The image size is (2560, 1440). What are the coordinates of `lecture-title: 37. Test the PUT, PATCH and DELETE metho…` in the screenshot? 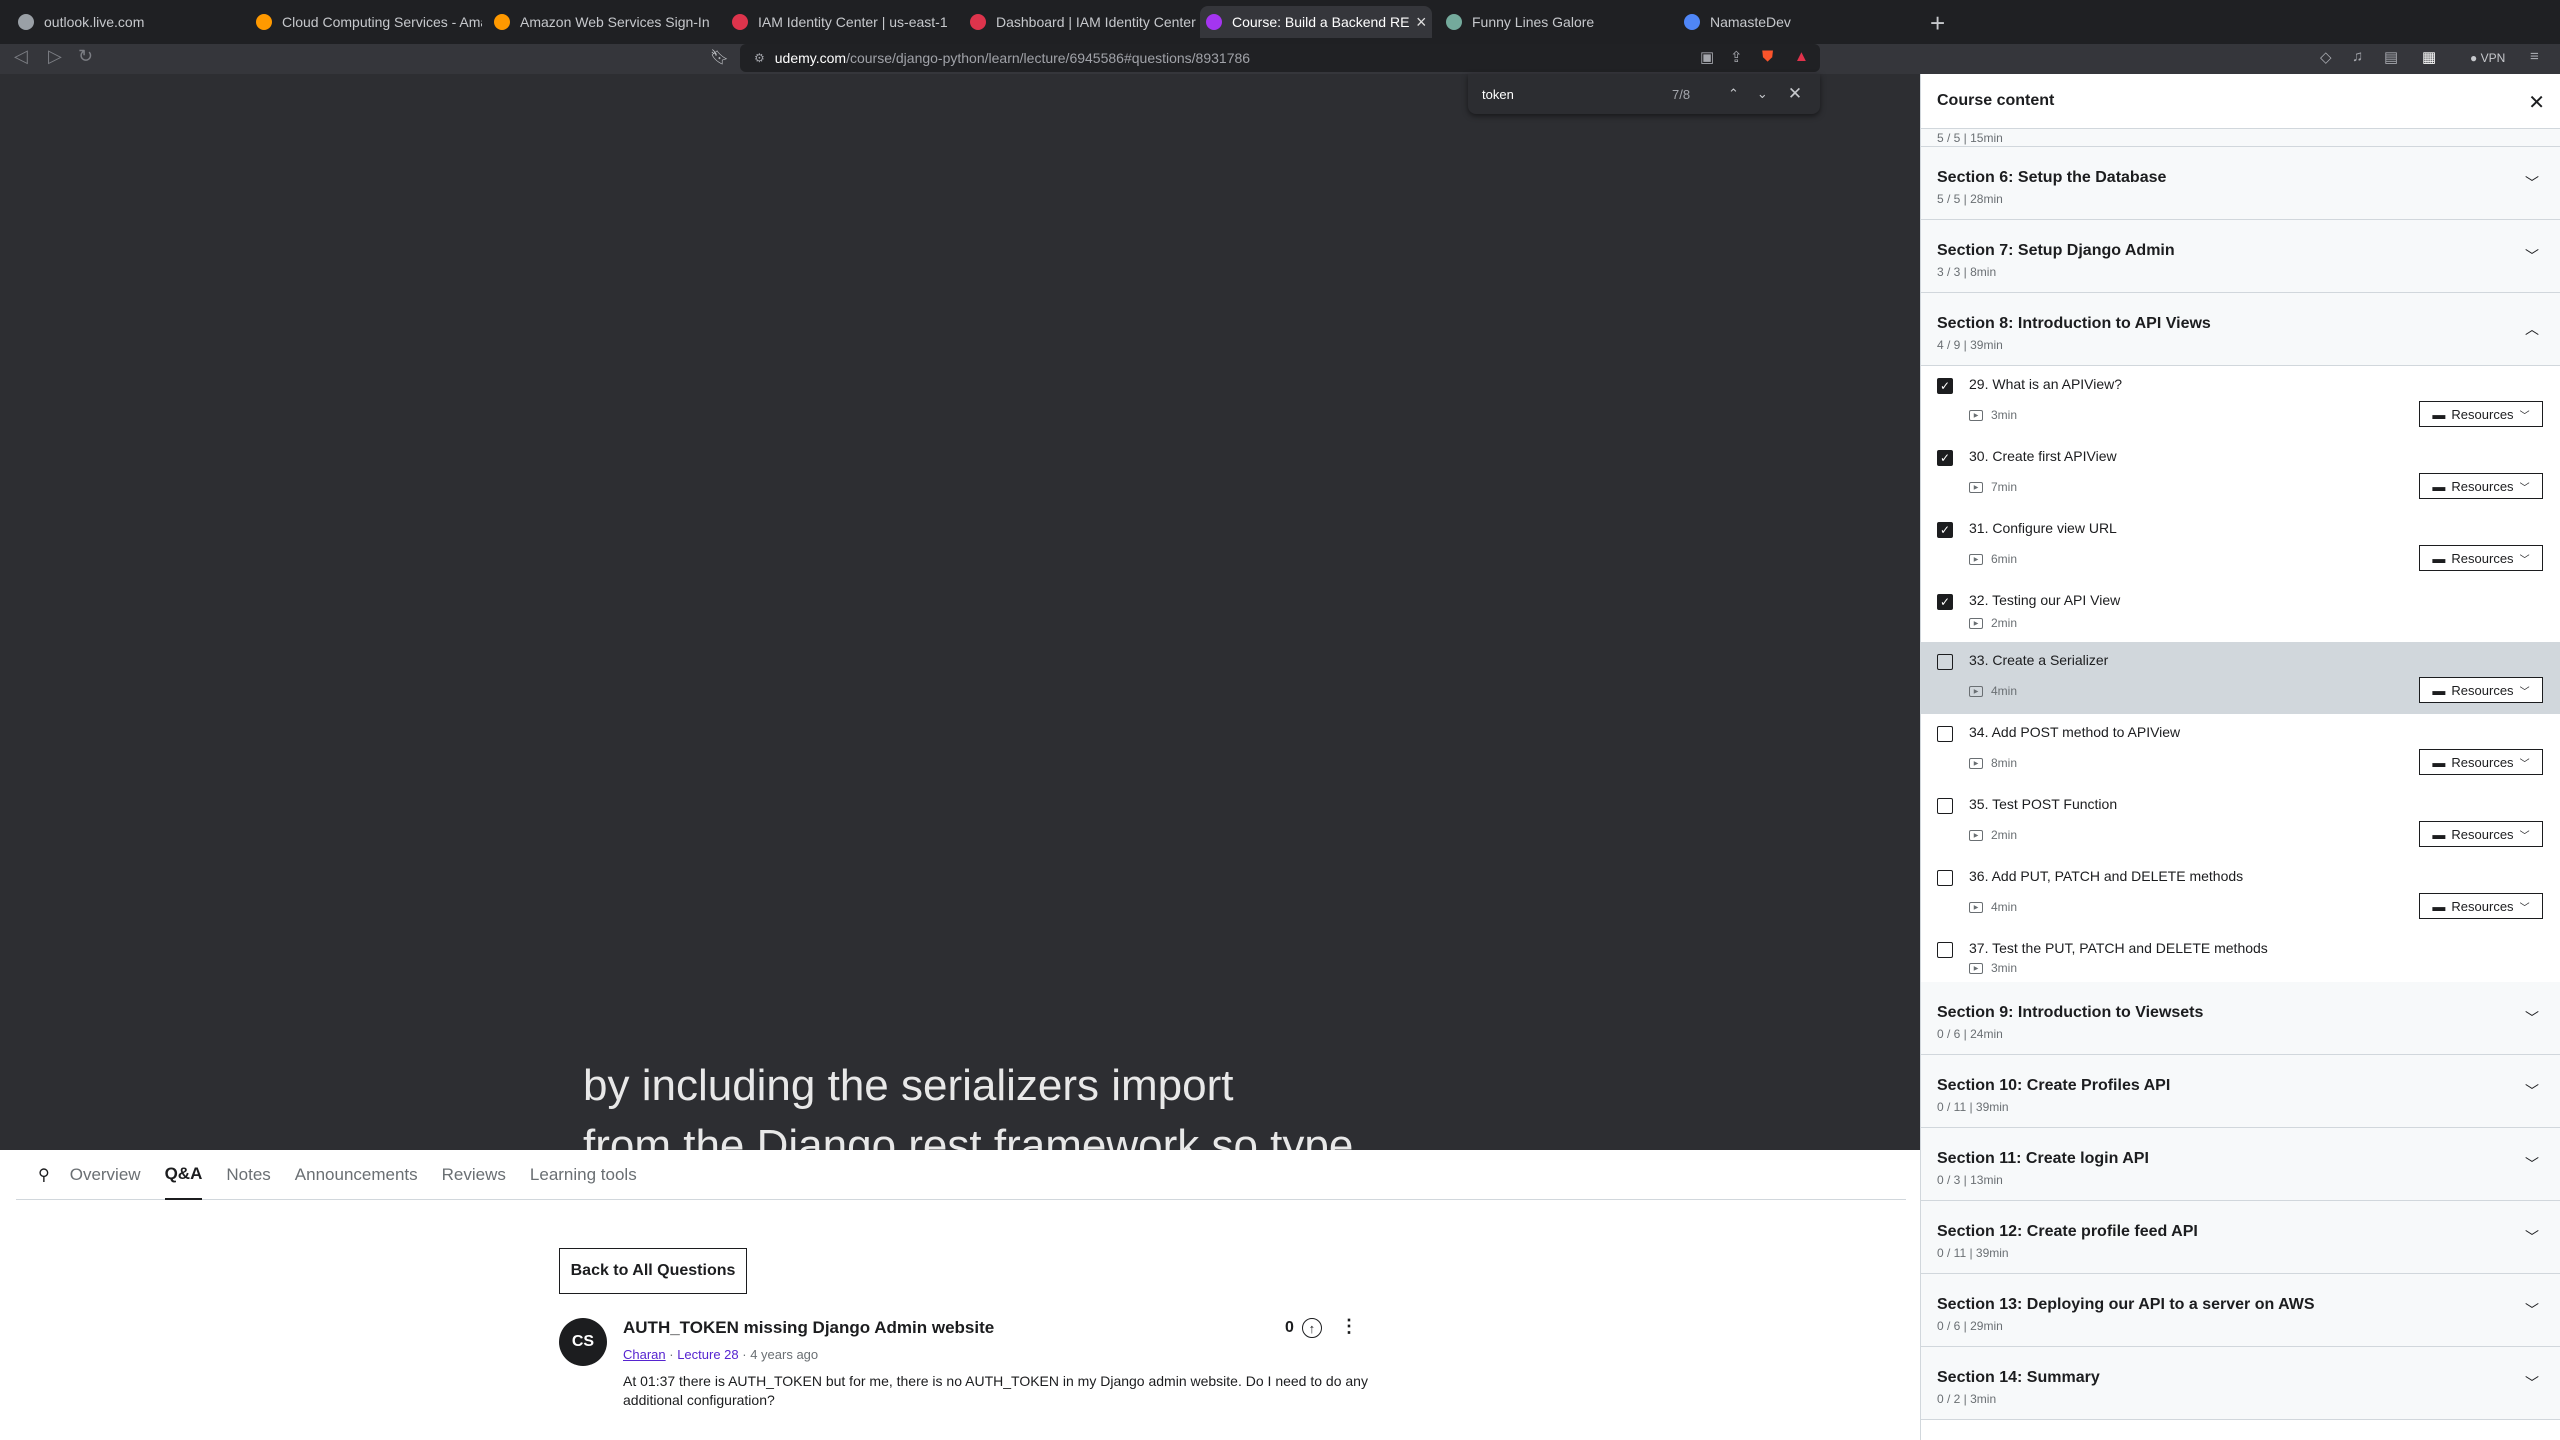 It's located at (2118, 948).